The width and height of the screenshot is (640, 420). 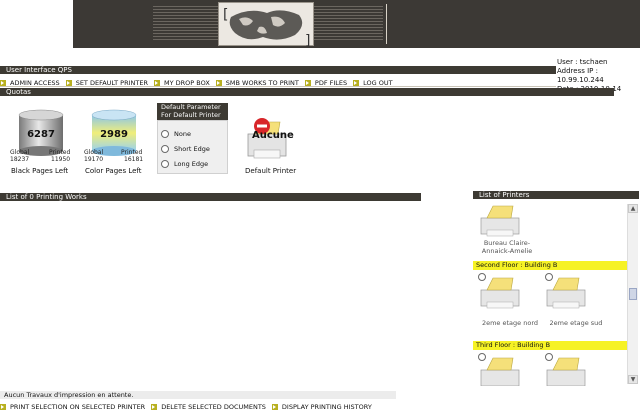 I want to click on color-pages-left-value: 2989, so click(x=114, y=134).